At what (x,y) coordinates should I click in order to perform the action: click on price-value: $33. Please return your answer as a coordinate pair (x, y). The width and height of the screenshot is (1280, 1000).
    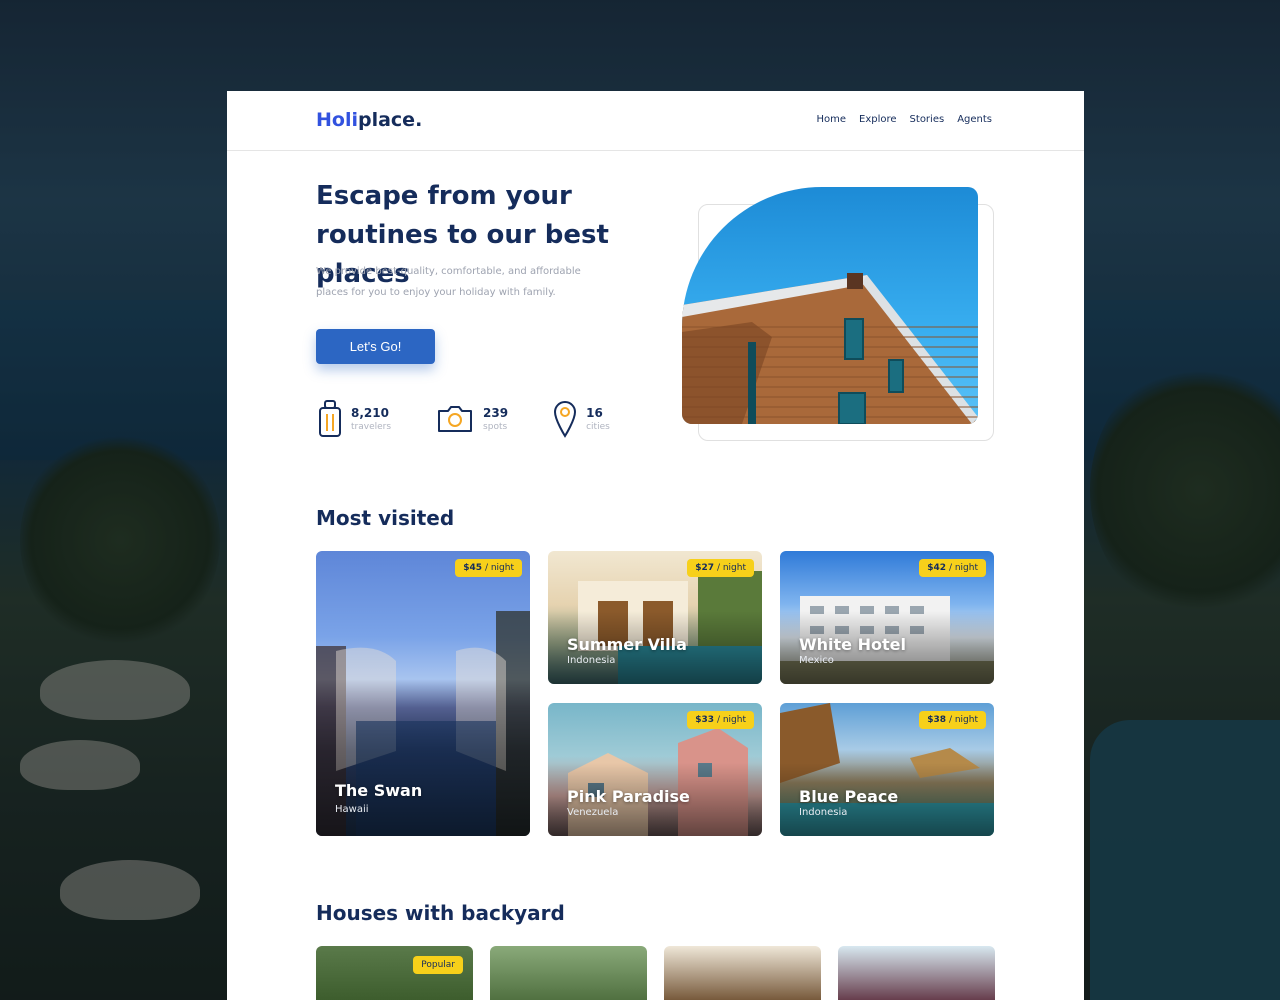
    Looking at the image, I should click on (705, 720).